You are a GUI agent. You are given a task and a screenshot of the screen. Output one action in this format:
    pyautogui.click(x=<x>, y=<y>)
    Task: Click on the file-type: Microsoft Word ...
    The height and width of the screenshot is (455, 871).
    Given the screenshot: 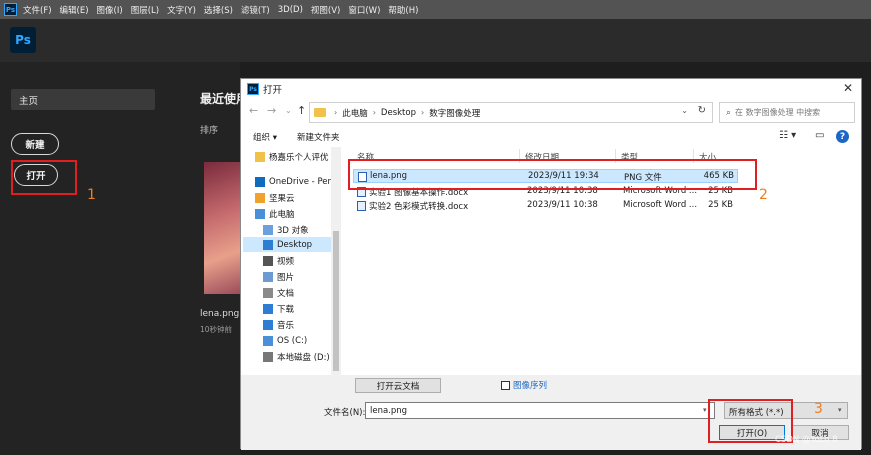 What is the action you would take?
    pyautogui.click(x=660, y=205)
    